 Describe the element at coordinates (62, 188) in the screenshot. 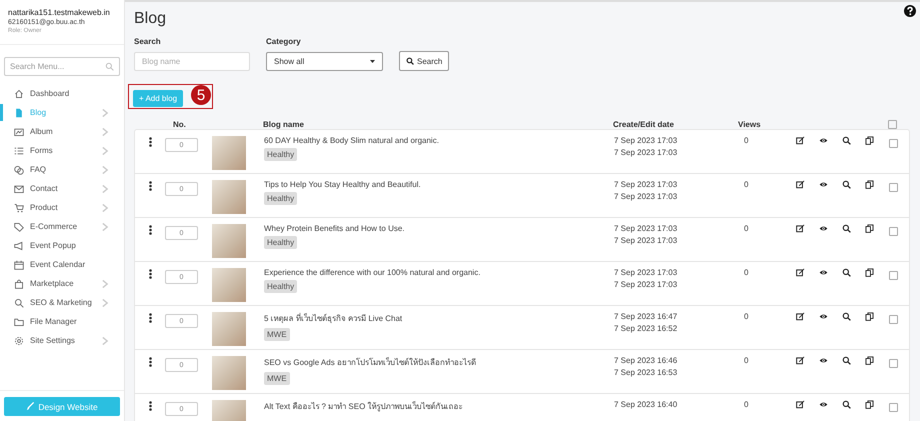

I see `sidebar-item: Contact` at that location.